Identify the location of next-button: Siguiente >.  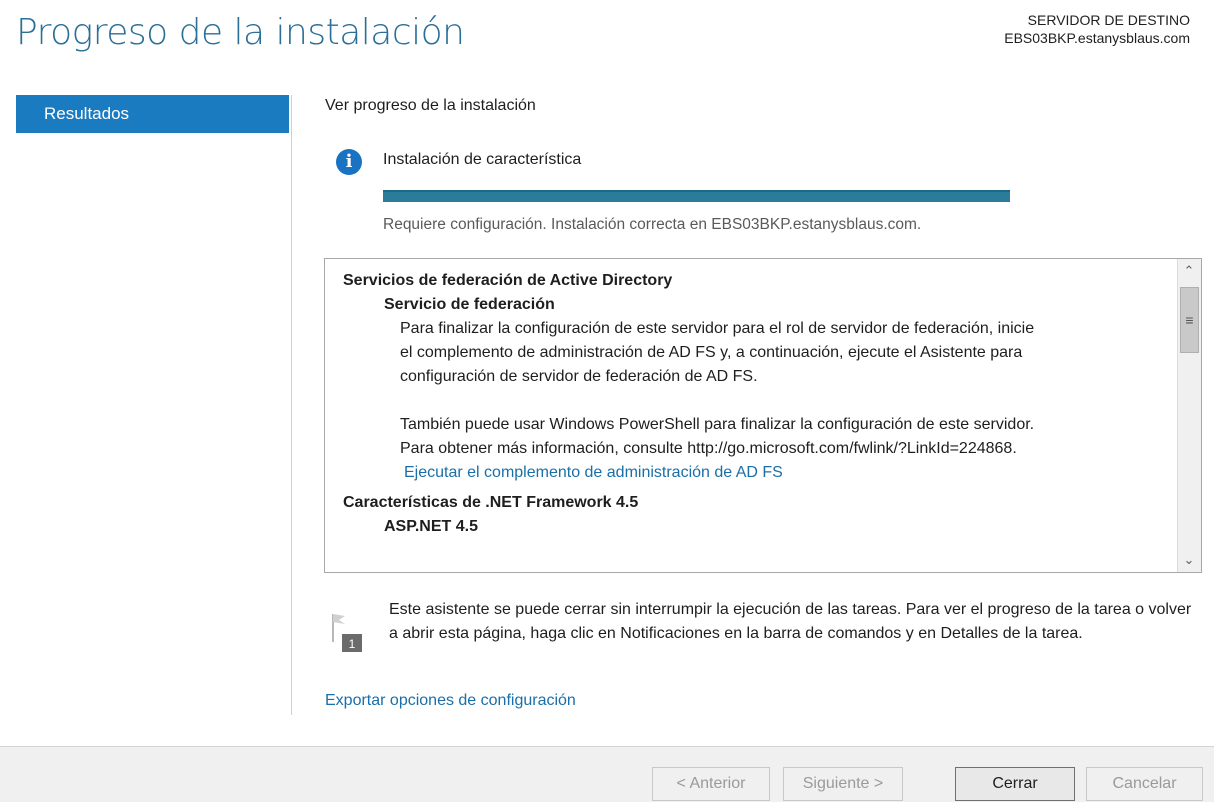
(843, 784).